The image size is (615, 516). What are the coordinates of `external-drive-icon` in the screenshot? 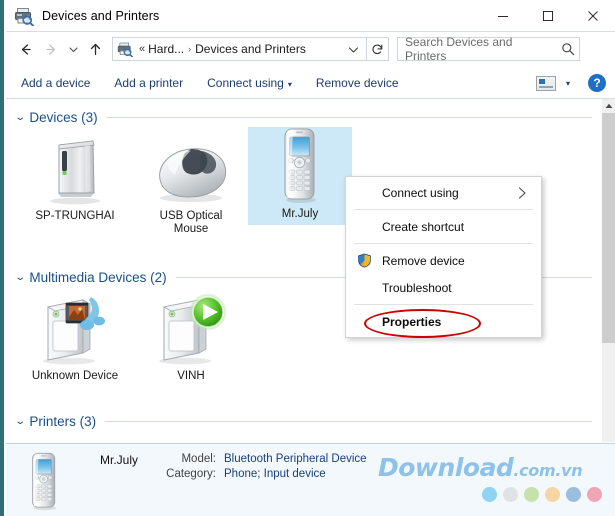 It's located at (75, 168).